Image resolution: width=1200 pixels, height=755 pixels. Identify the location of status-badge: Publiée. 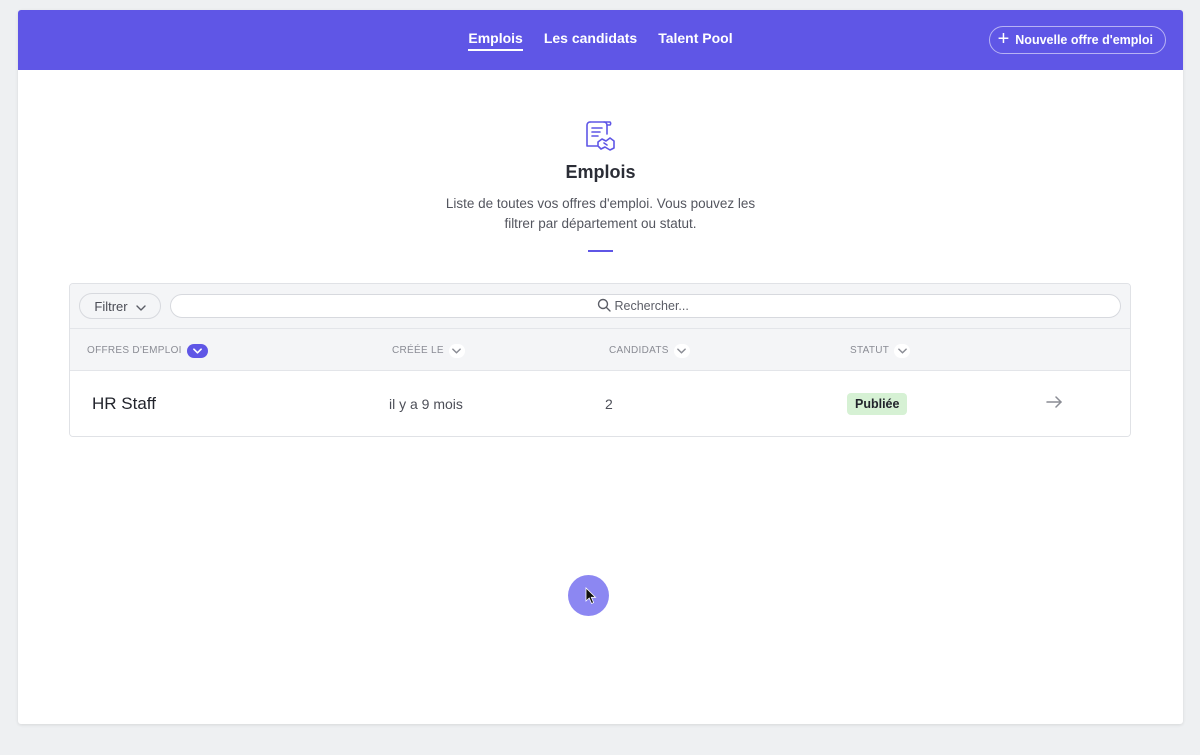
(877, 403).